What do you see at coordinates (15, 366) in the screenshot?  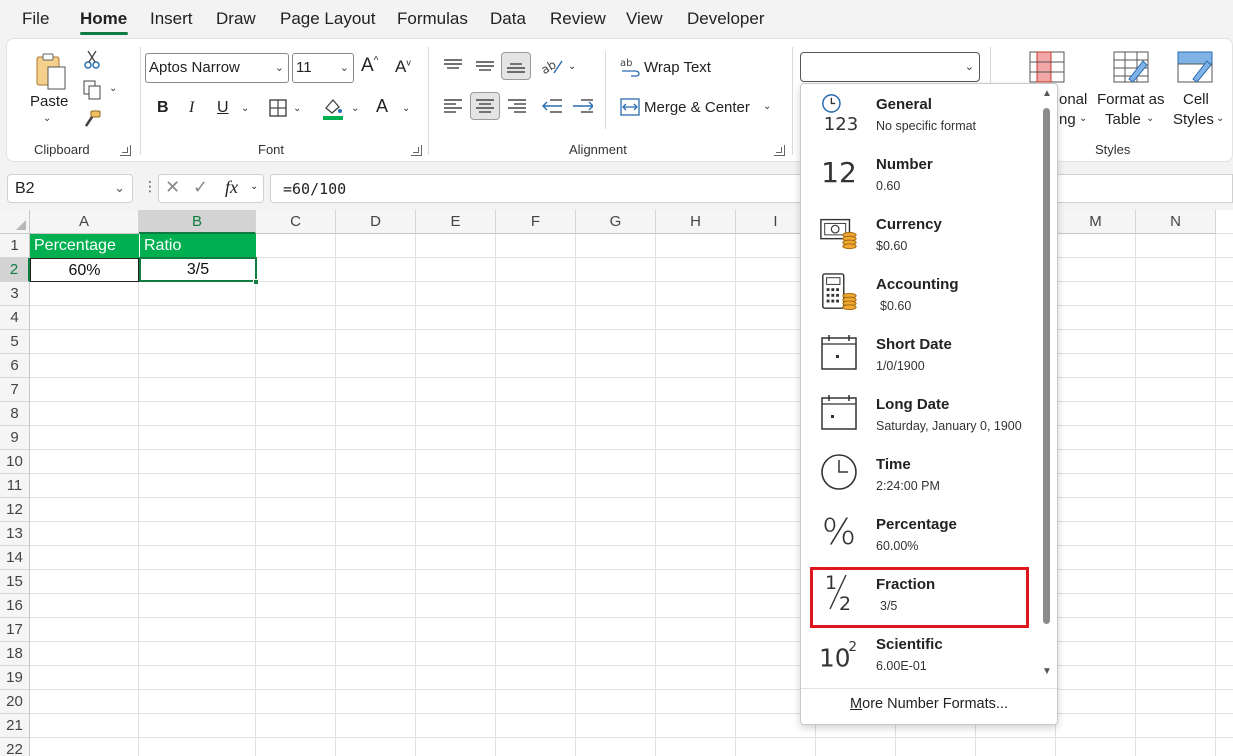 I see `row-header-6: 6` at bounding box center [15, 366].